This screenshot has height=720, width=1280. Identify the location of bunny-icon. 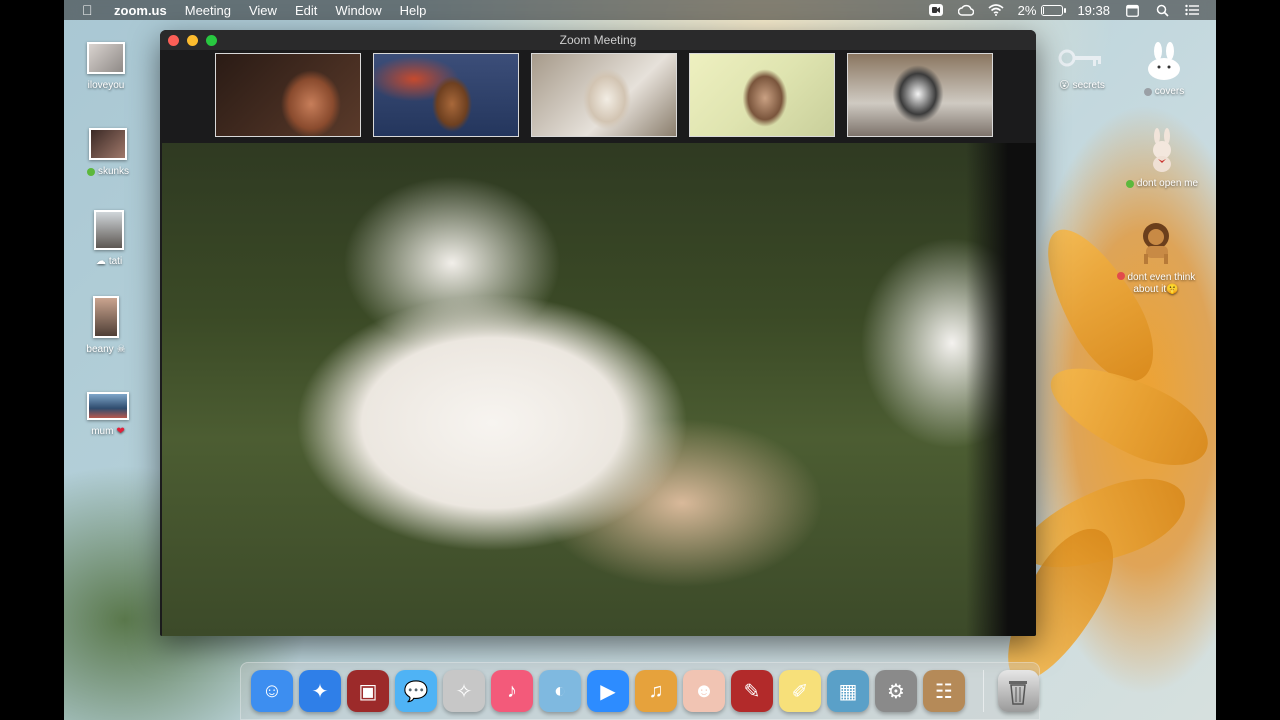
(1164, 61).